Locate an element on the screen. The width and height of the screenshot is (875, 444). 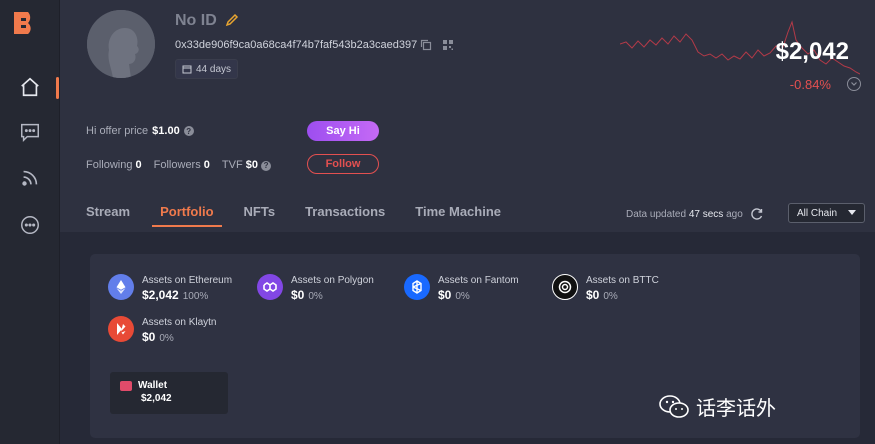
tvf-stat: TVF $0 ? is located at coordinates (247, 165).